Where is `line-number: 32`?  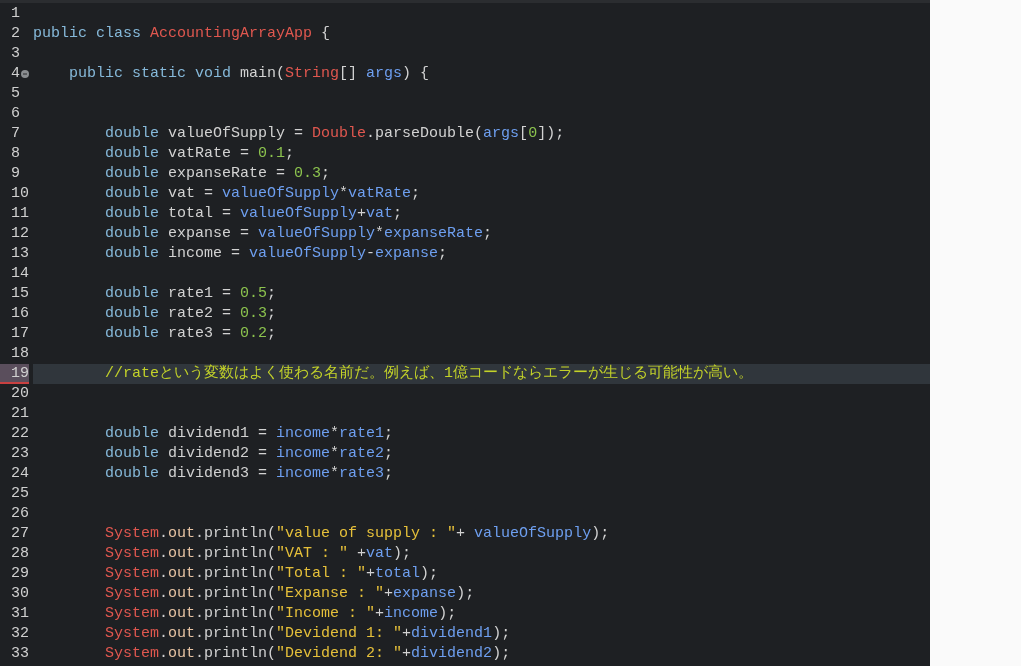
line-number: 32 is located at coordinates (19, 634).